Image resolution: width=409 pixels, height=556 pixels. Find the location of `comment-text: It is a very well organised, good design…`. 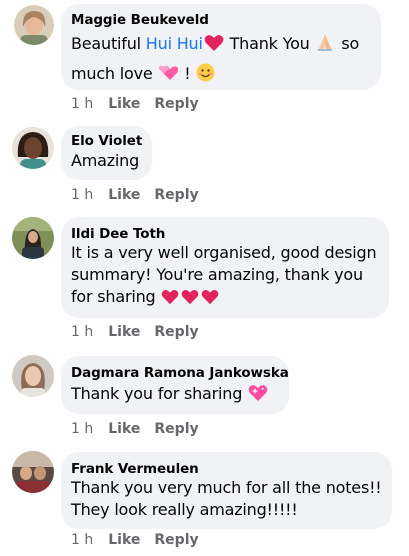

comment-text: It is a very well organised, good design… is located at coordinates (225, 276).